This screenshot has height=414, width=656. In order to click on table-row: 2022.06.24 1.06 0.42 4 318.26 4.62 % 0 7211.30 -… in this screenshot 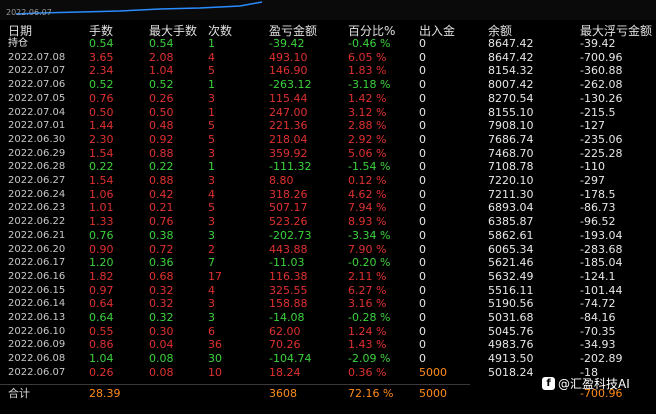, I will do `click(328, 195)`.